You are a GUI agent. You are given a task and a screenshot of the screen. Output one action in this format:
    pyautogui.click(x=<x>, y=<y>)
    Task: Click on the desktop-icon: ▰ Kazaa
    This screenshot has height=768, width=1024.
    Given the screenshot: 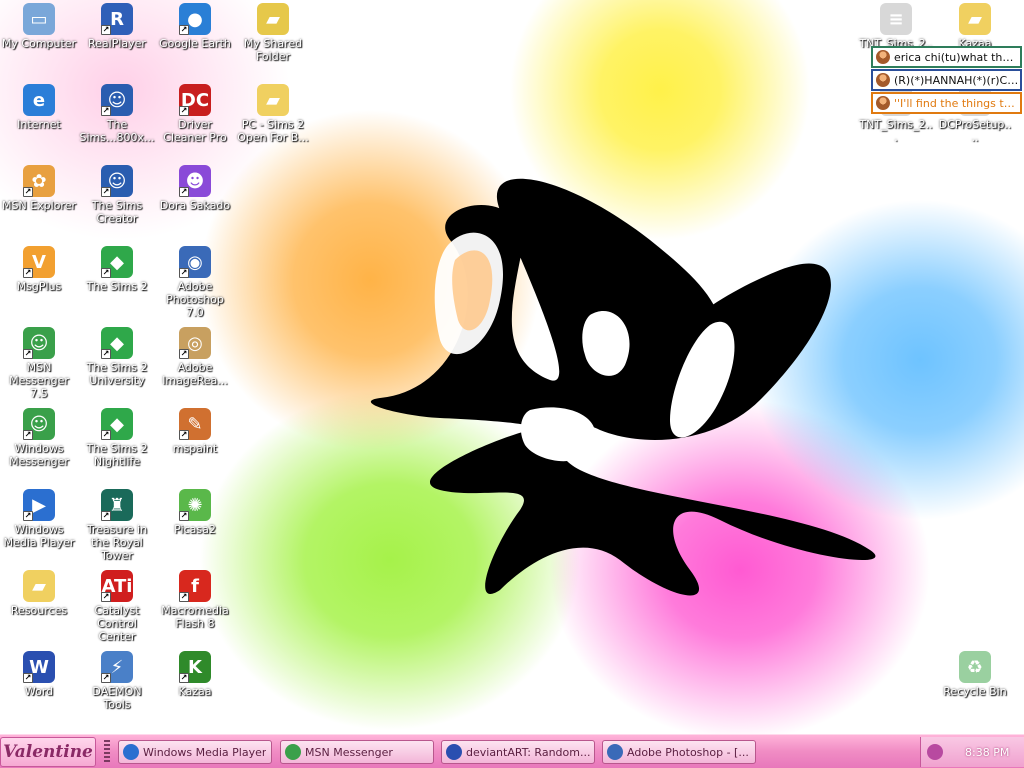 What is the action you would take?
    pyautogui.click(x=975, y=26)
    